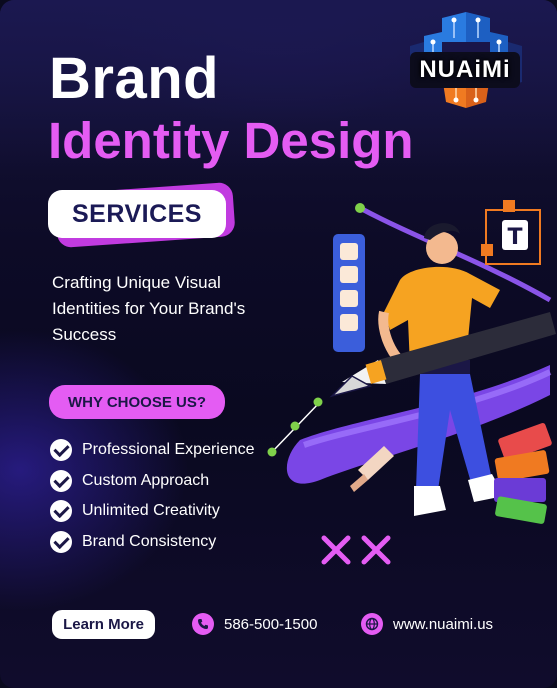  What do you see at coordinates (168, 449) in the screenshot?
I see `feature-label: Professional Experience` at bounding box center [168, 449].